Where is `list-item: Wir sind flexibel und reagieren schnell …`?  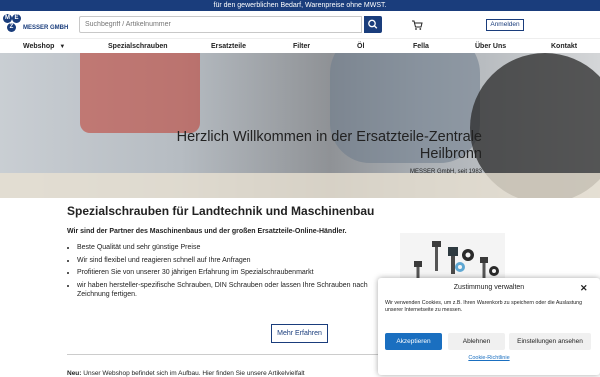 list-item: Wir sind flexibel und reagieren schnell … is located at coordinates (237, 260).